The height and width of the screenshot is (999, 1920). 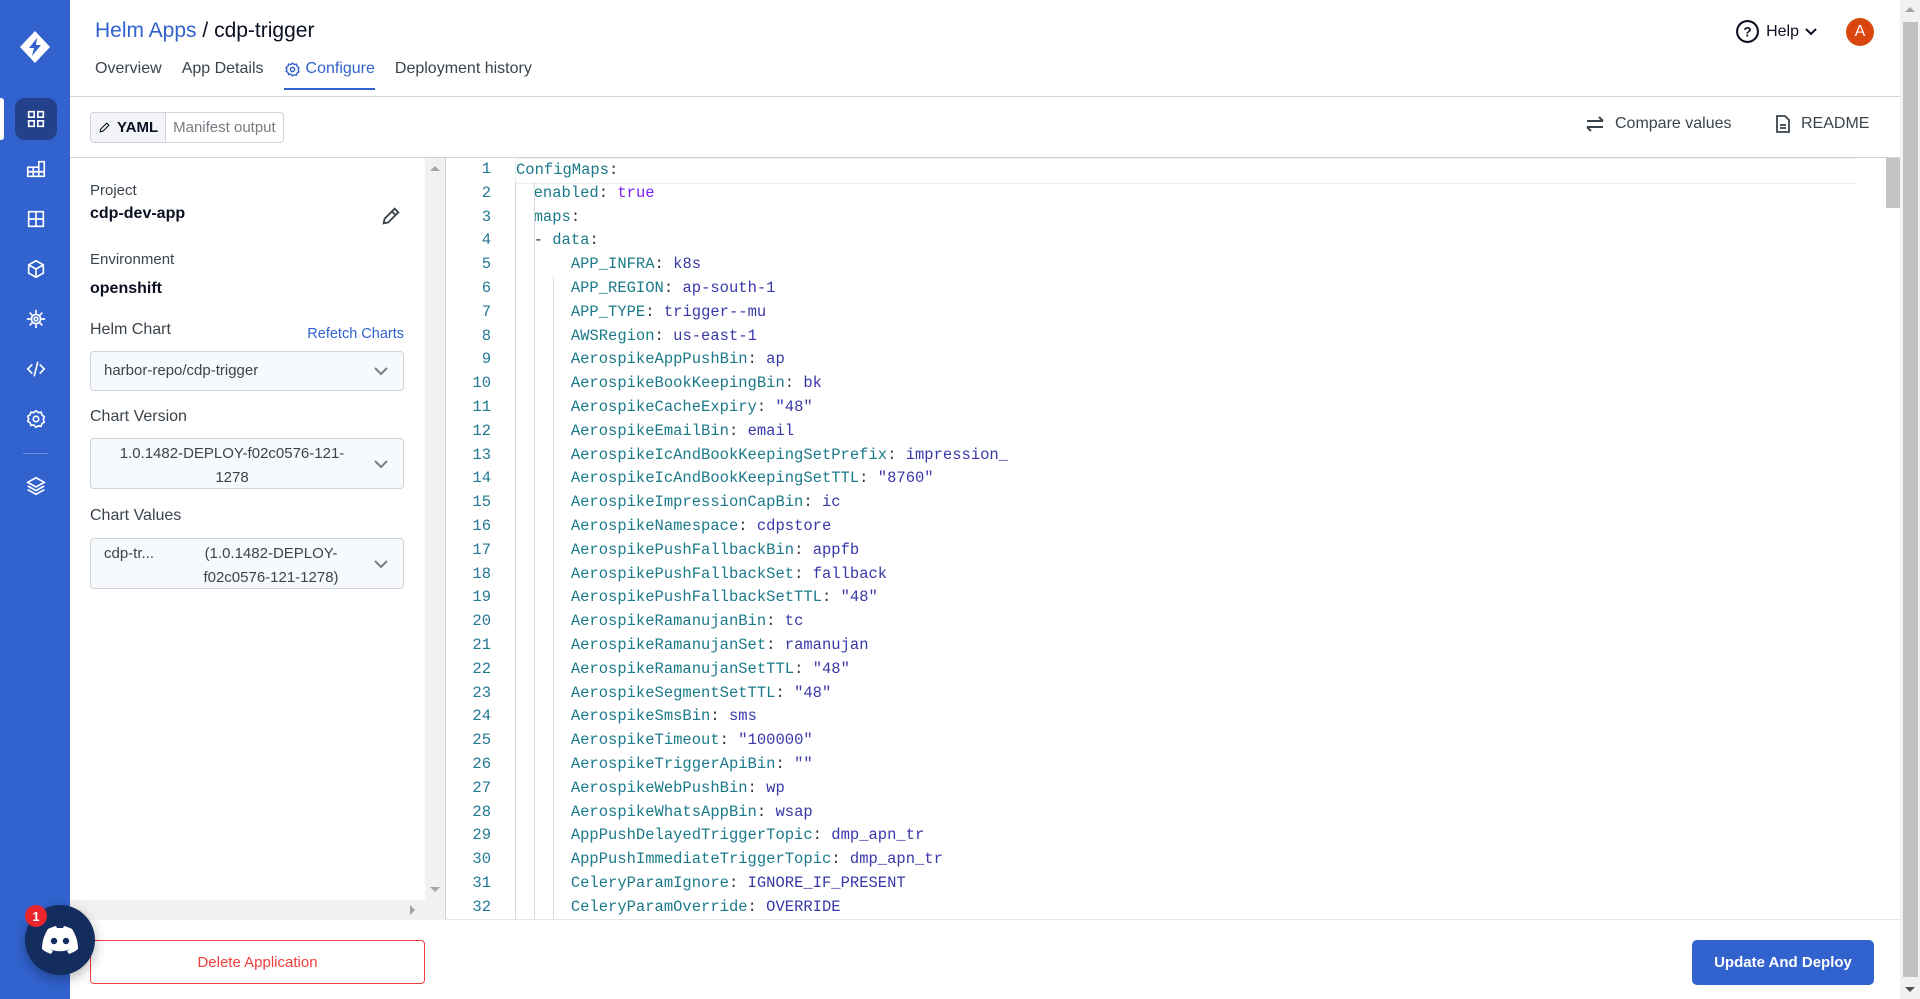 I want to click on line-number: 13, so click(x=481, y=454).